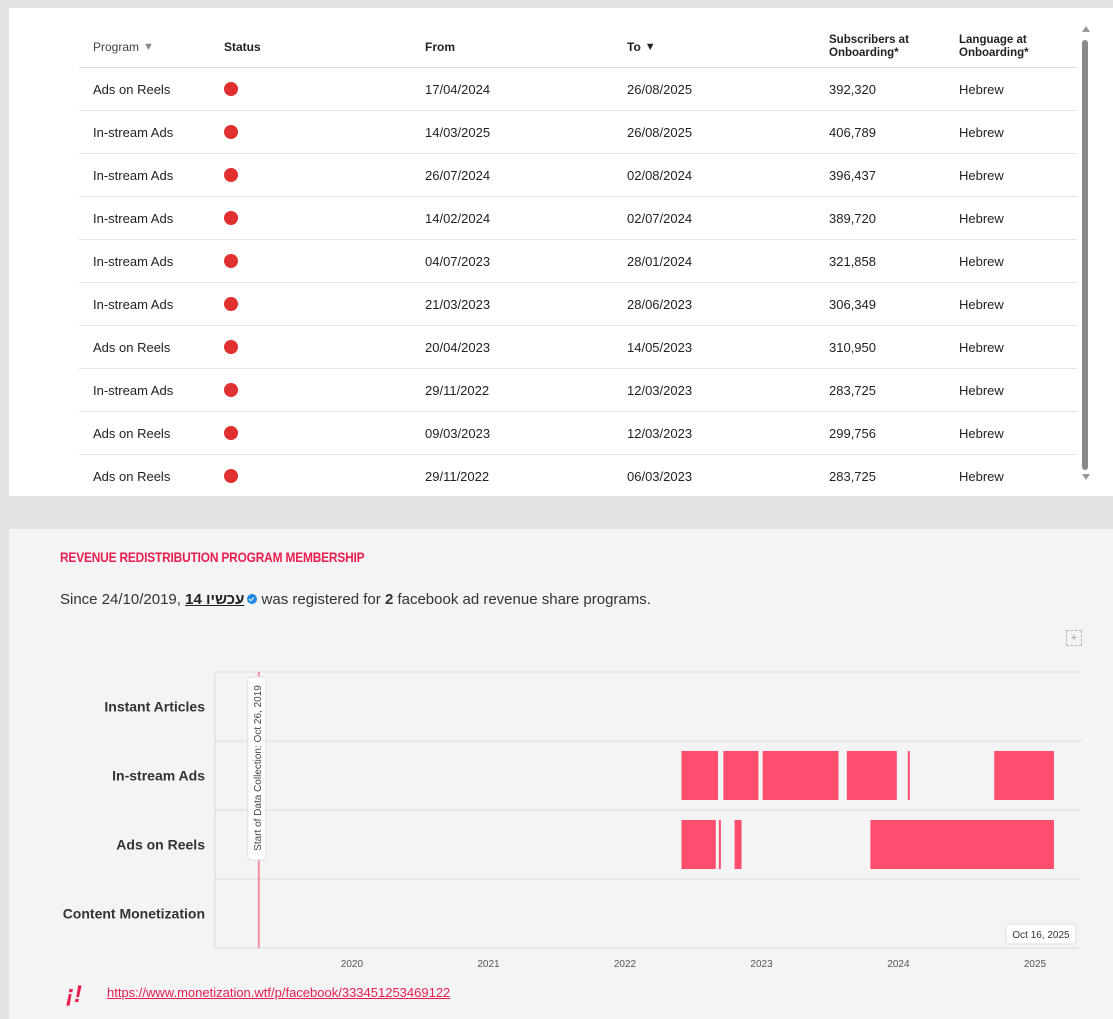  What do you see at coordinates (852, 132) in the screenshot?
I see `cell-subscribers: 406,789` at bounding box center [852, 132].